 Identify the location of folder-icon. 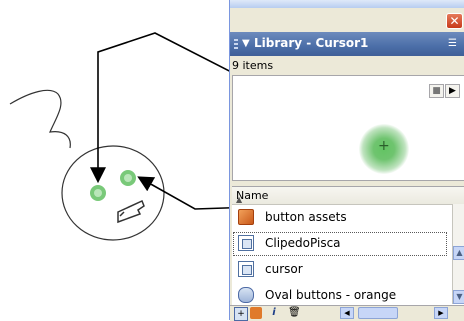
(246, 217).